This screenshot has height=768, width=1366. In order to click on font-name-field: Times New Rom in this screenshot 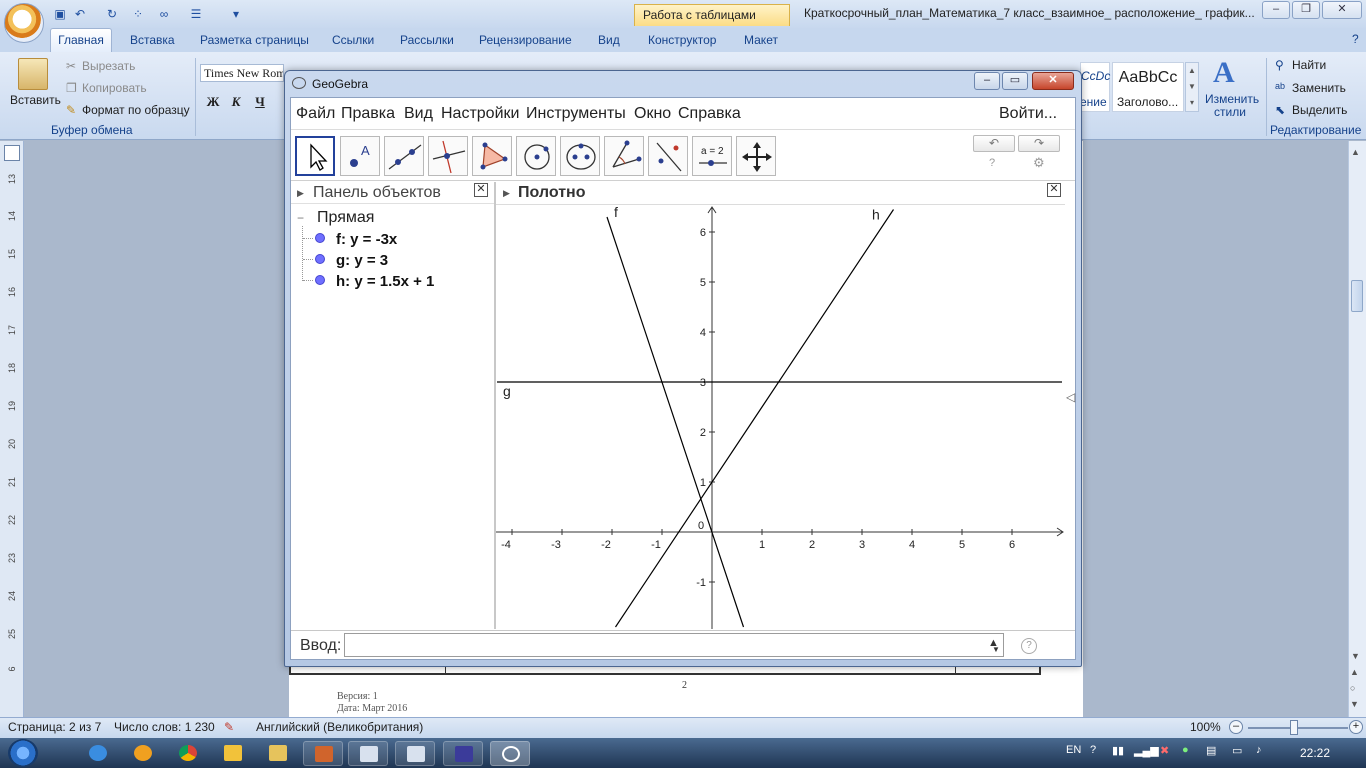, I will do `click(242, 73)`.